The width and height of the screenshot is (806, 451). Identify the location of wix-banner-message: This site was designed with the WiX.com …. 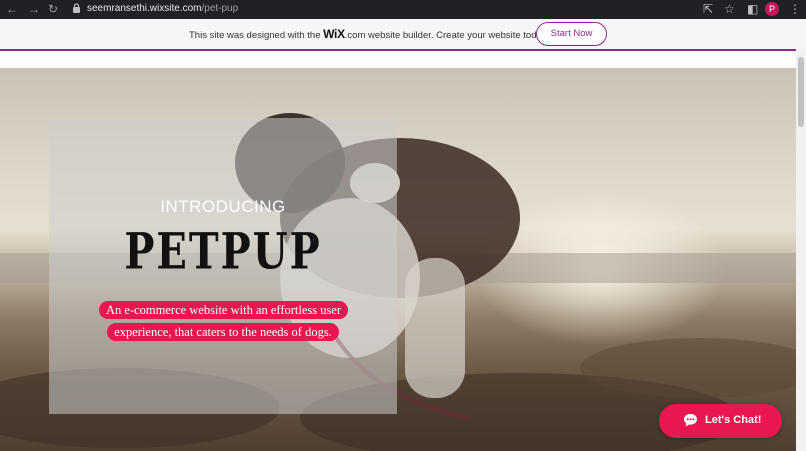
(368, 35).